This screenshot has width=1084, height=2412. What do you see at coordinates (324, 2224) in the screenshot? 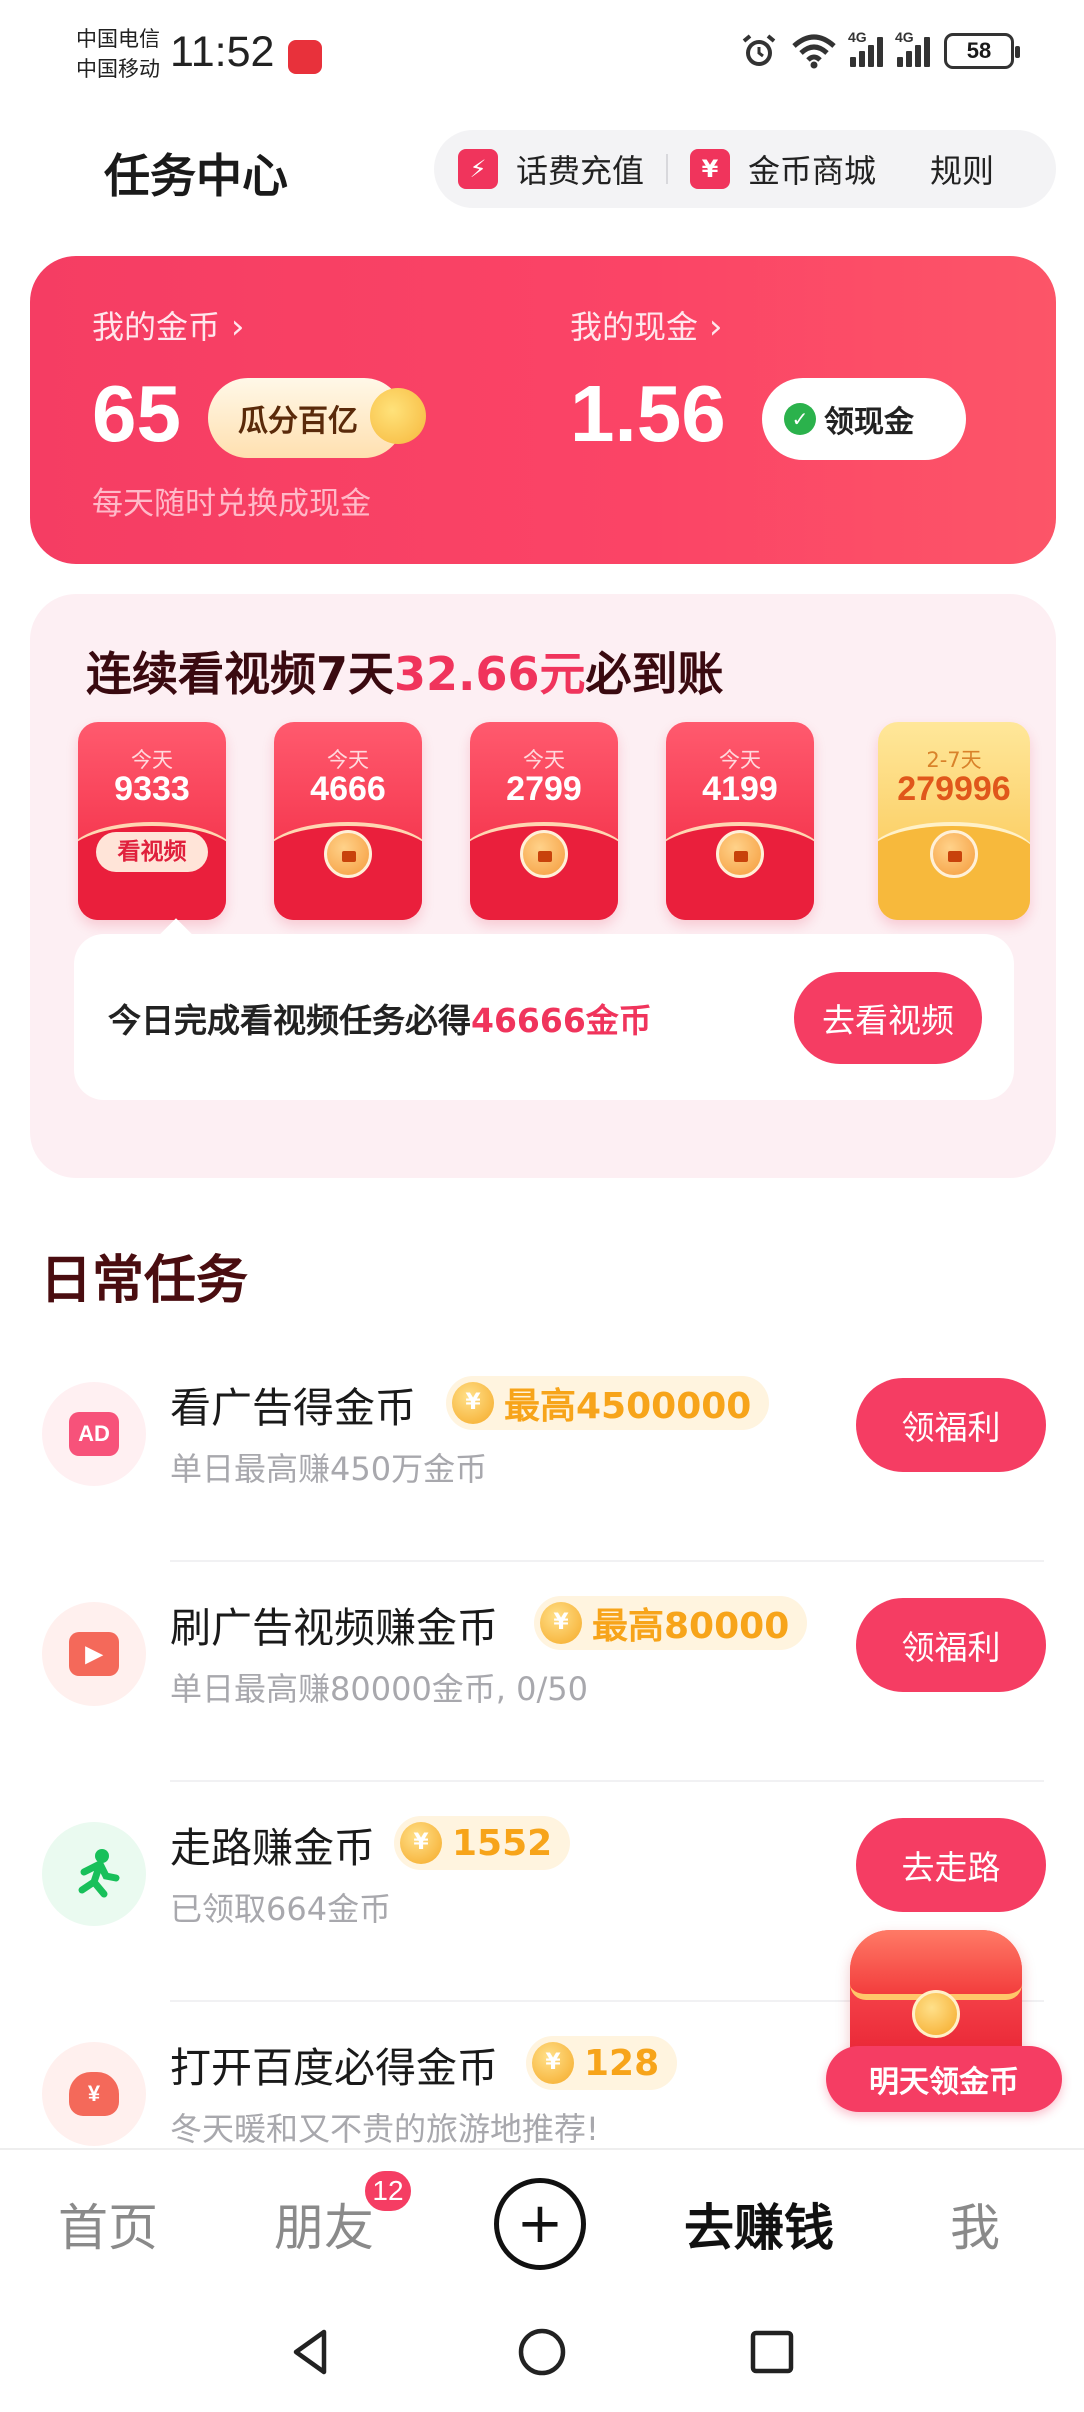
I see `nav-friends: 朋友` at bounding box center [324, 2224].